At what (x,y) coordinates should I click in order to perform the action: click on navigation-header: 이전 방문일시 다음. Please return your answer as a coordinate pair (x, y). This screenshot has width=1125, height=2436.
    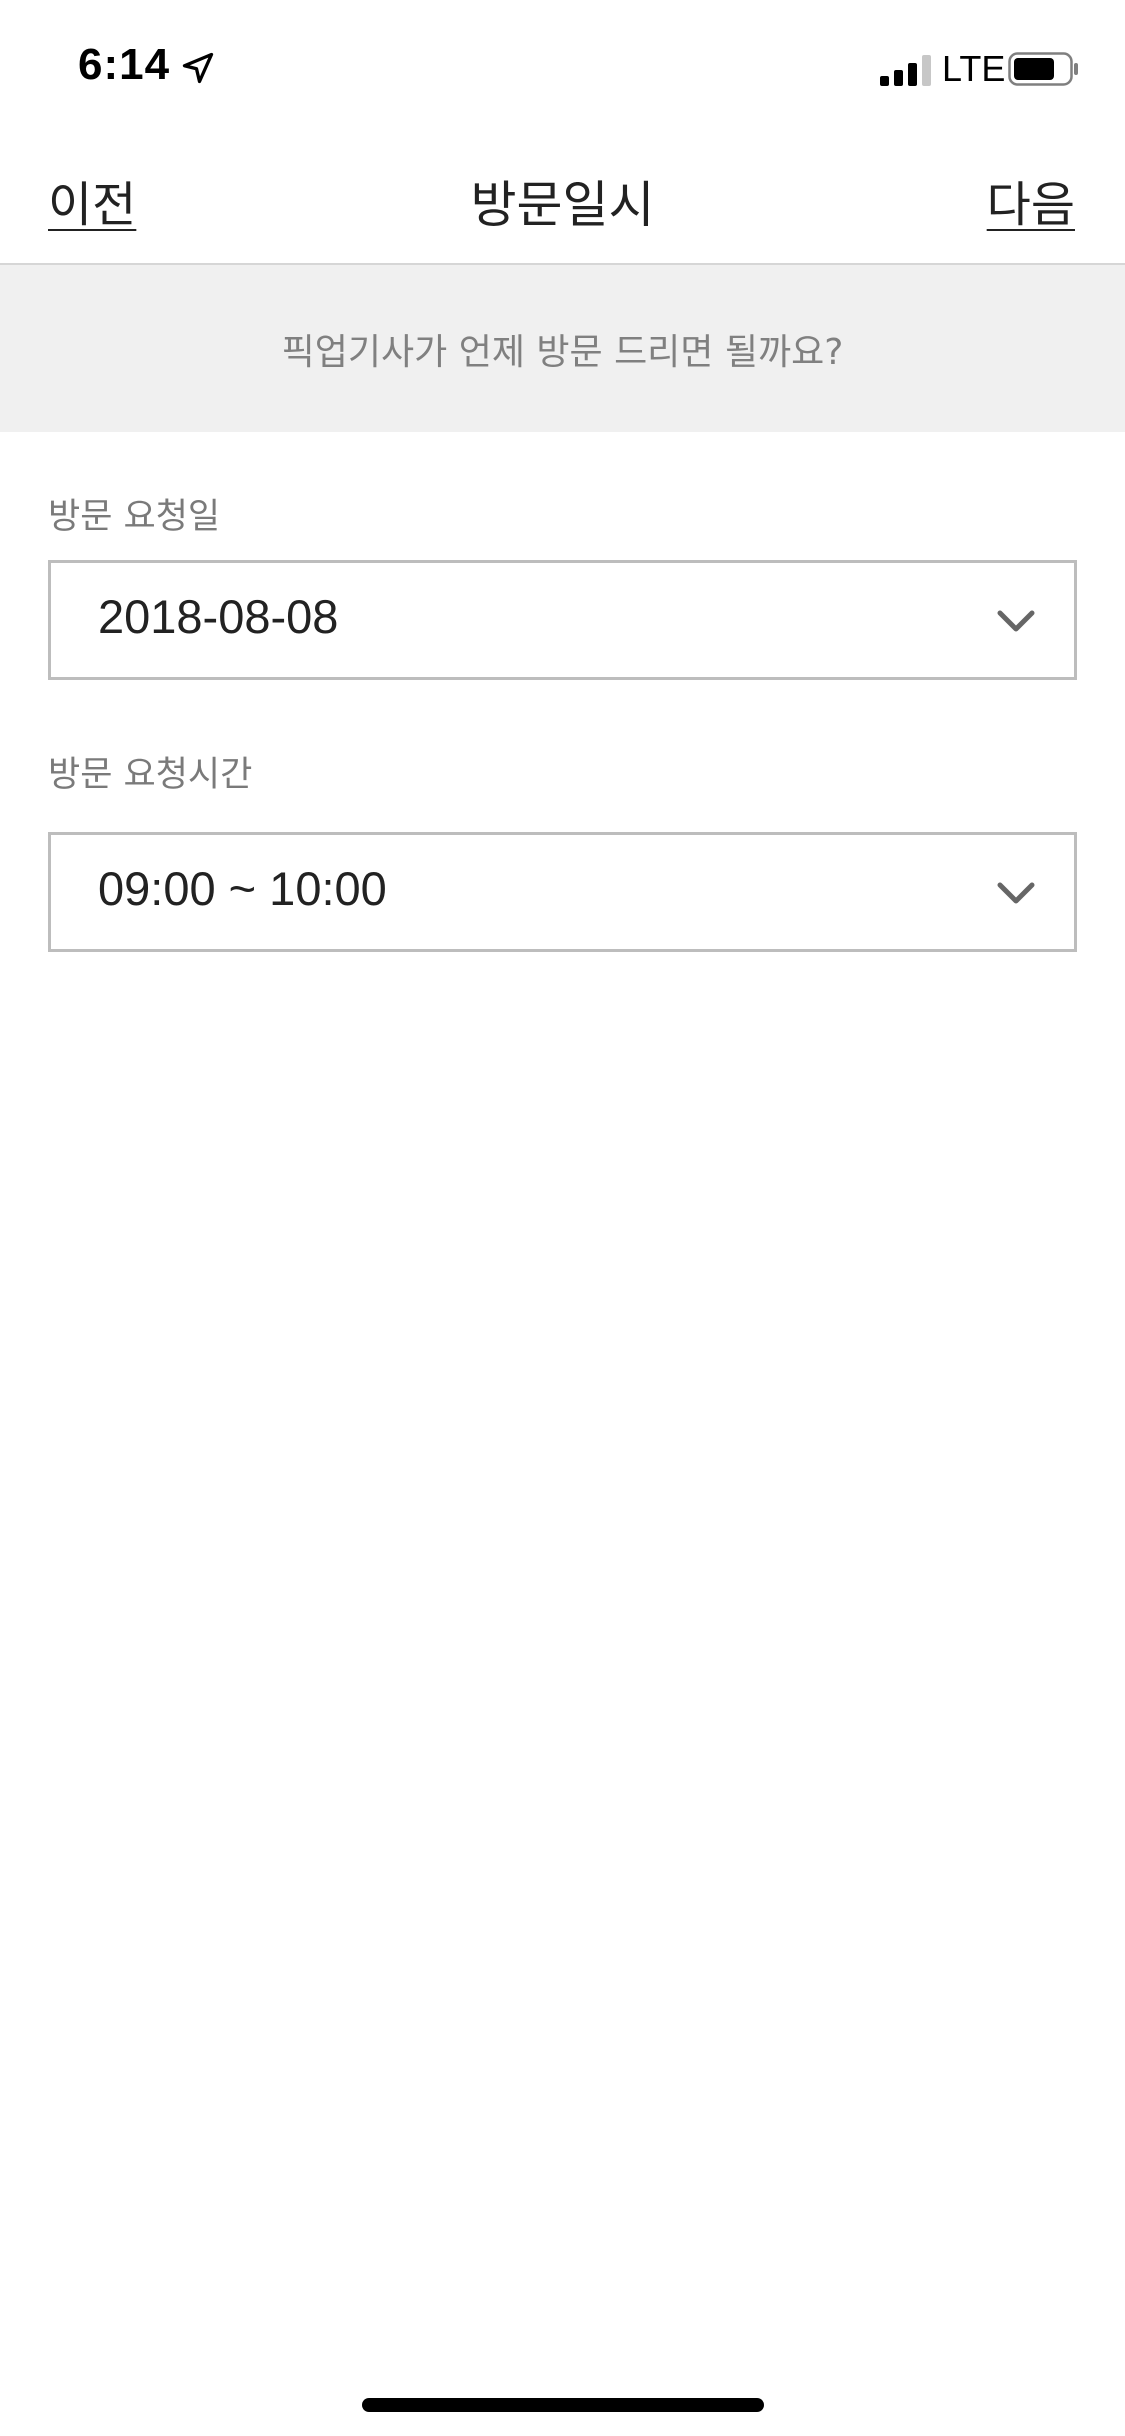
    Looking at the image, I should click on (562, 200).